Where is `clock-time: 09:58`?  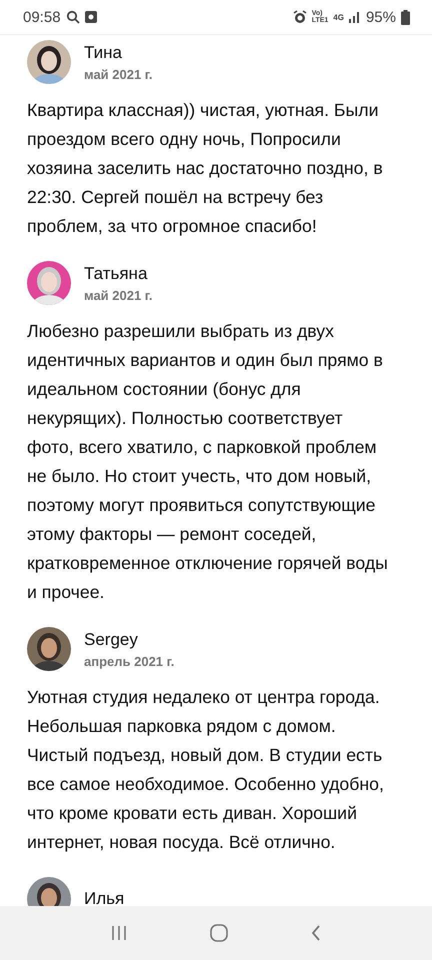 clock-time: 09:58 is located at coordinates (42, 17).